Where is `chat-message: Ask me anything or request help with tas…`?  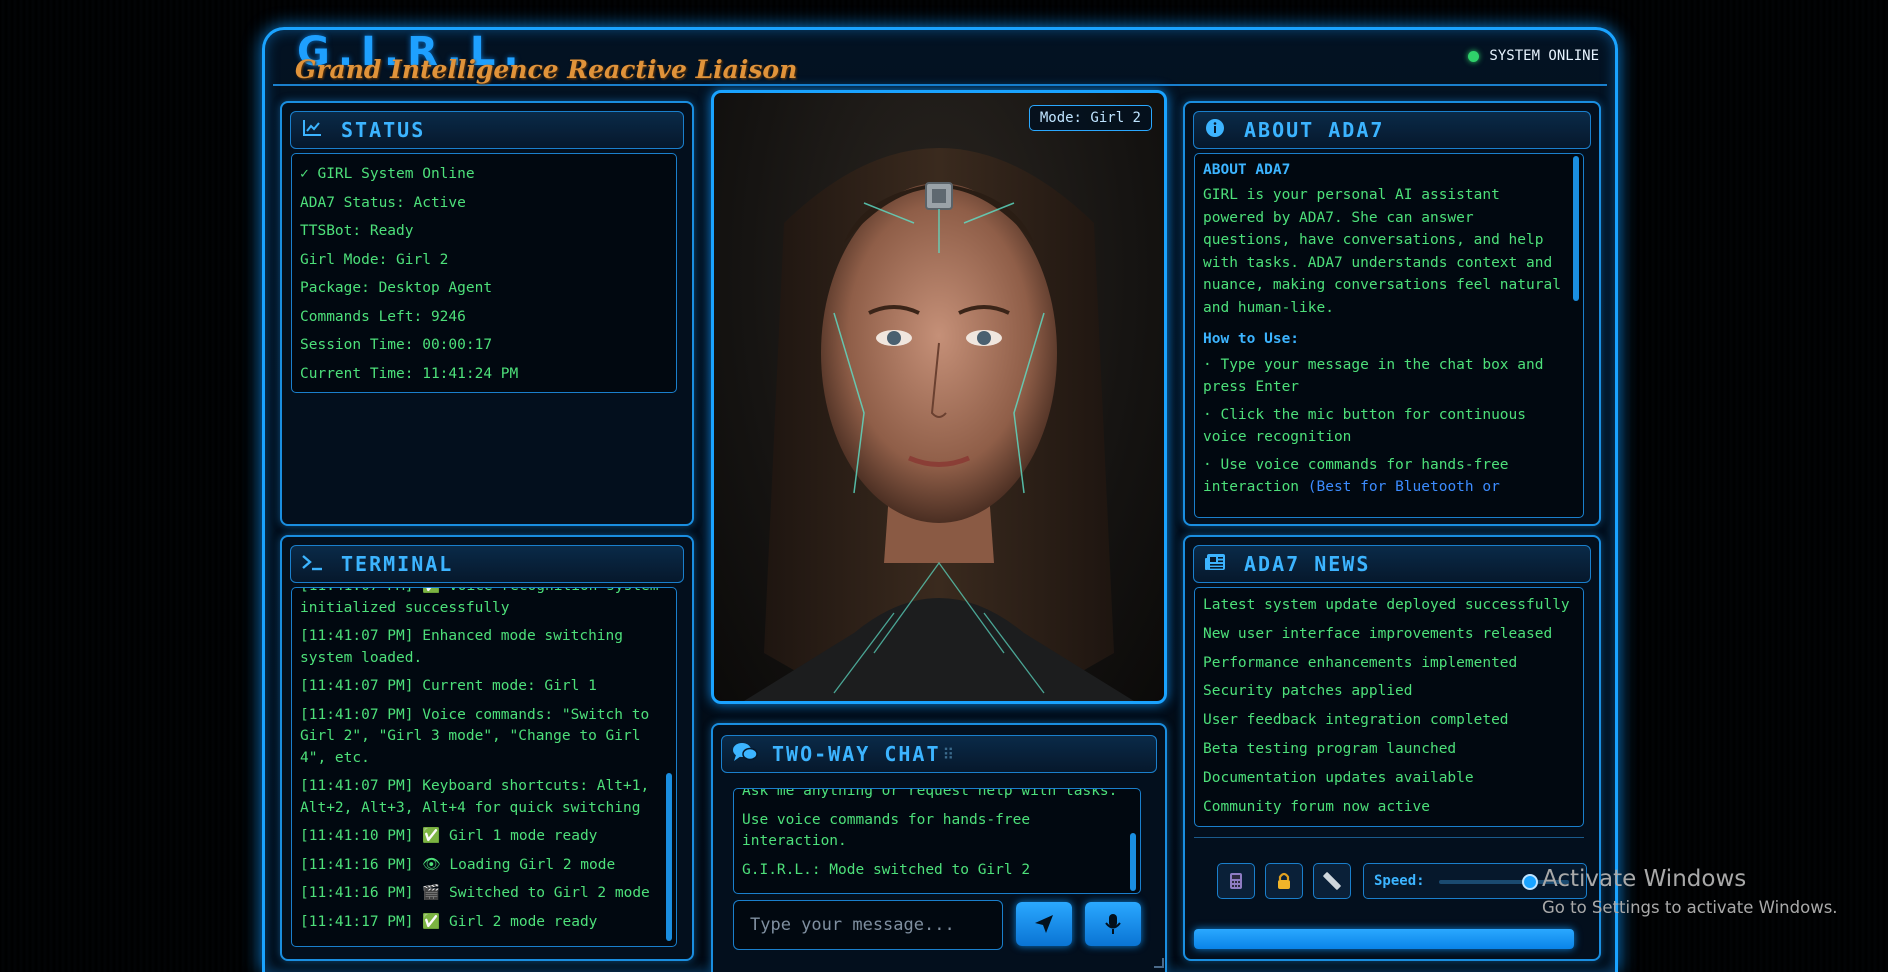
chat-message: Ask me anything or request help with tas… is located at coordinates (930, 793).